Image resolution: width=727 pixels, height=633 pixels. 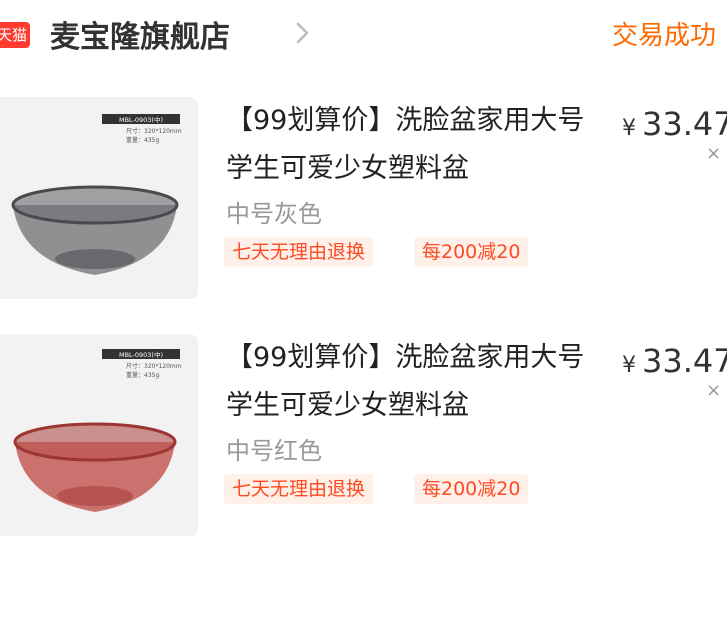 I want to click on store-name: 麦宝隆旗舰店, so click(x=140, y=34).